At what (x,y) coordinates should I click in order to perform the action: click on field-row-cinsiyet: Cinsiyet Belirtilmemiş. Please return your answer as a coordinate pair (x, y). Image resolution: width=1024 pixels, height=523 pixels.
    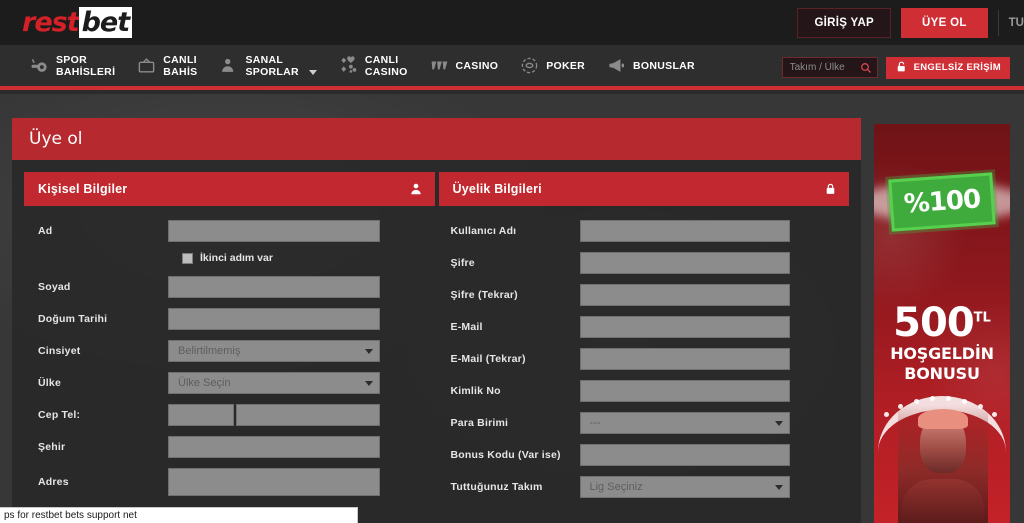
    Looking at the image, I should click on (229, 351).